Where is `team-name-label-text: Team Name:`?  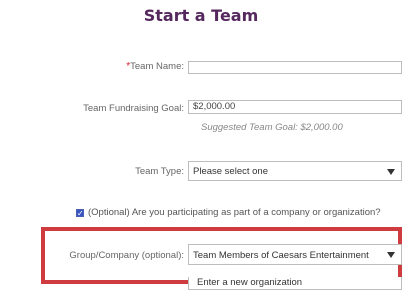
team-name-label-text: Team Name: is located at coordinates (157, 66).